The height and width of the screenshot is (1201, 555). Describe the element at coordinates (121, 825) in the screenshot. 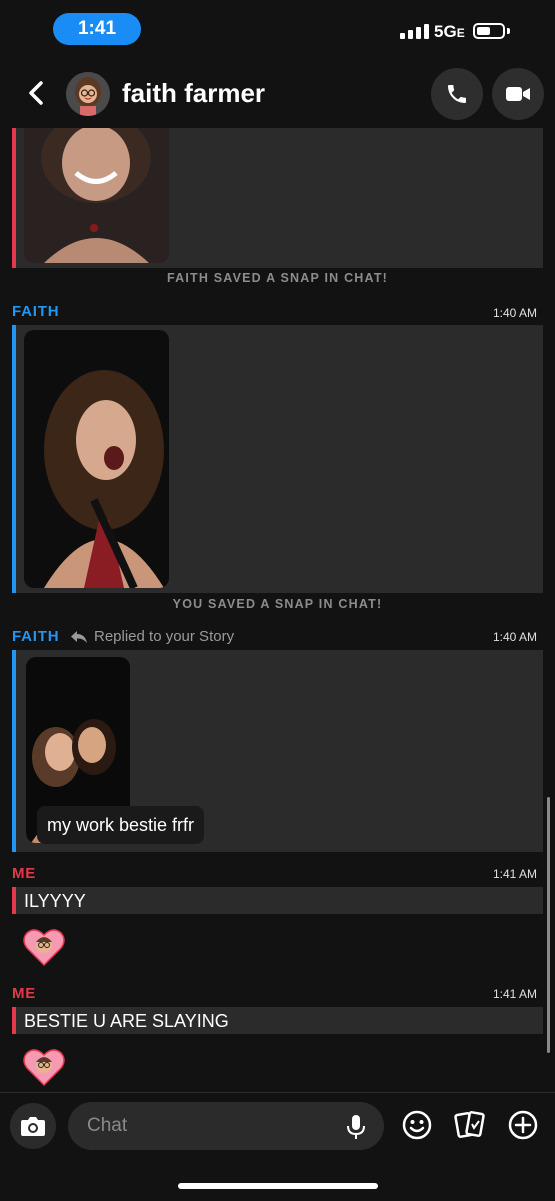

I see `story-caption: my work bestie frfr` at that location.